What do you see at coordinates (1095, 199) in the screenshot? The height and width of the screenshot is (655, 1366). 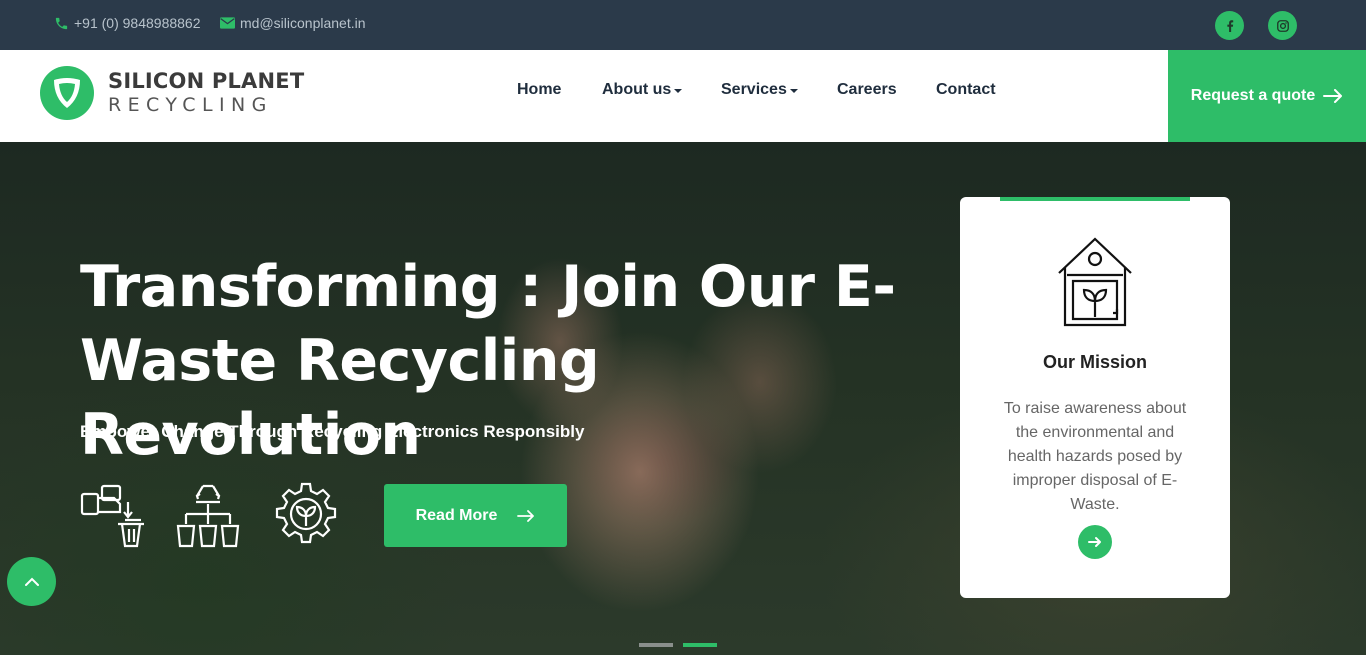 I see `mission-accent-bar` at bounding box center [1095, 199].